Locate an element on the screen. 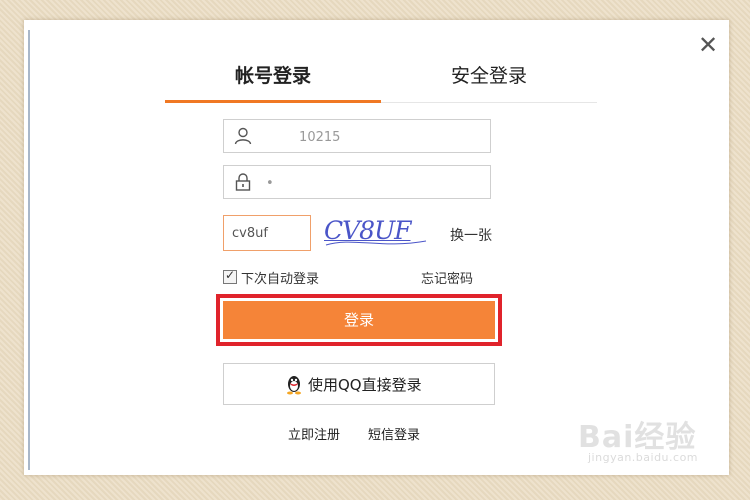 This screenshot has height=500, width=750. sms-login-link: 短信登录 is located at coordinates (394, 433).